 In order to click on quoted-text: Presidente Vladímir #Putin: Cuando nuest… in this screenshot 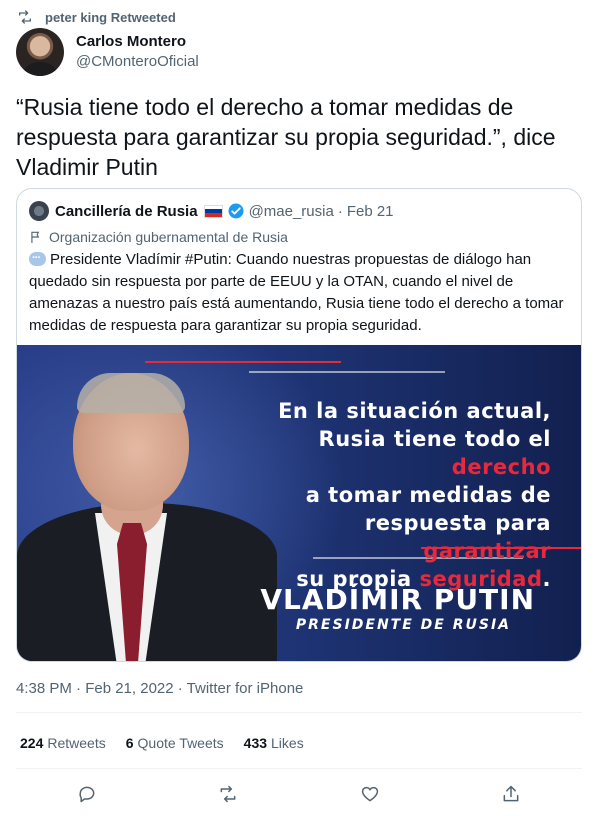, I will do `click(299, 292)`.